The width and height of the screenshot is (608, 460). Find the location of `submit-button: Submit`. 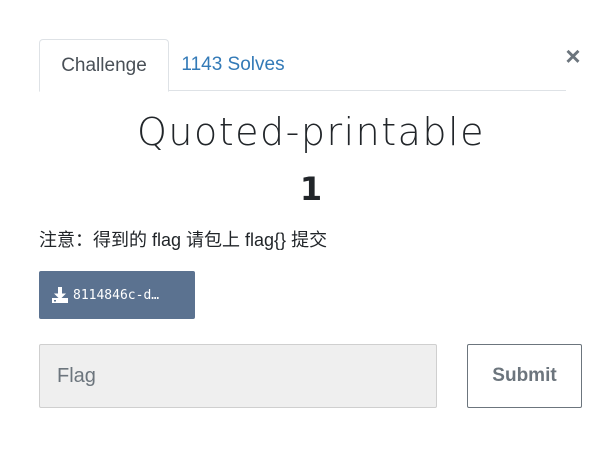

submit-button: Submit is located at coordinates (524, 376).